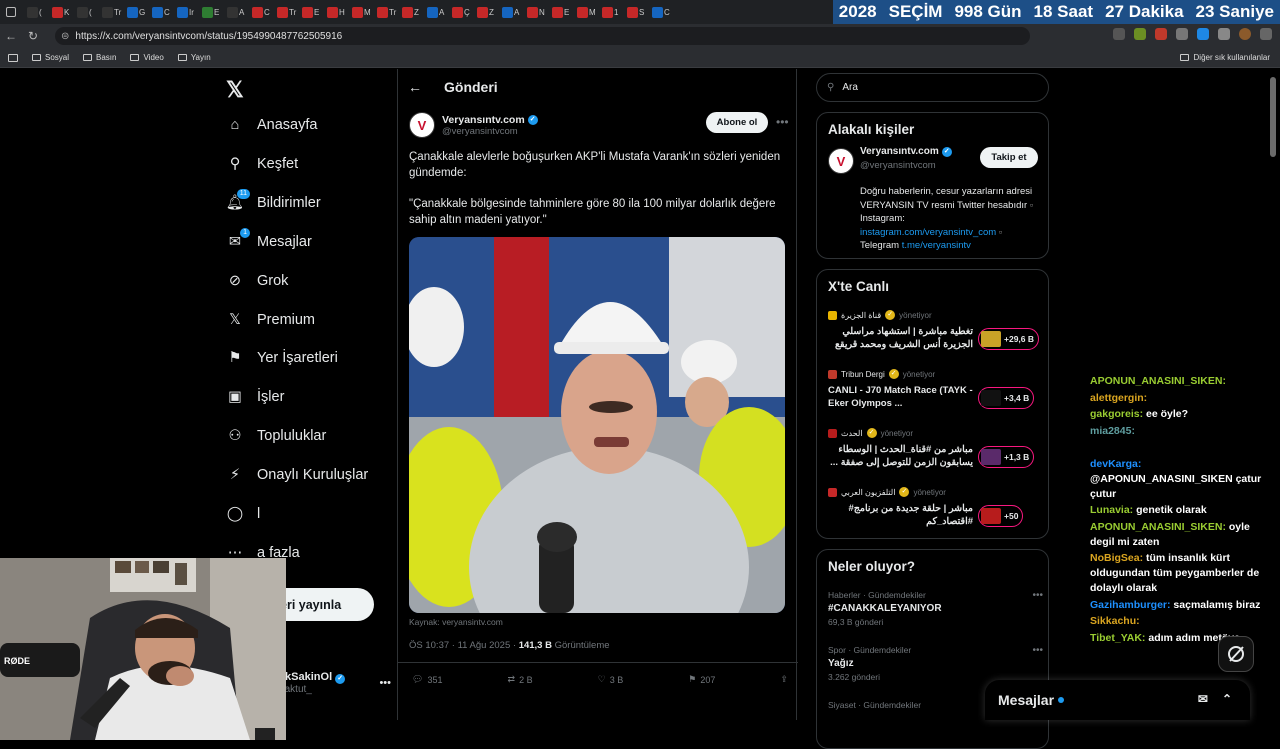  I want to click on author-avatar: V, so click(422, 125).